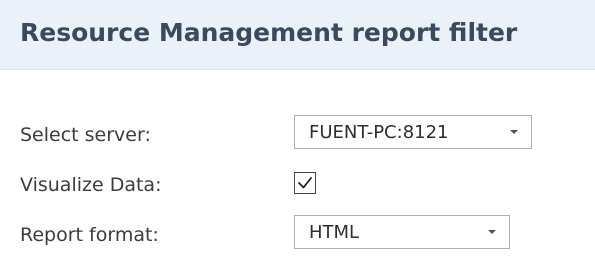 The image size is (595, 260). I want to click on visualize-data-label: Visualize Data:, so click(91, 185).